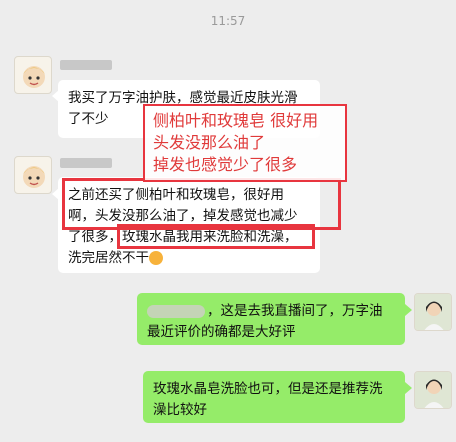  What do you see at coordinates (176, 311) in the screenshot?
I see `blurred-content` at bounding box center [176, 311].